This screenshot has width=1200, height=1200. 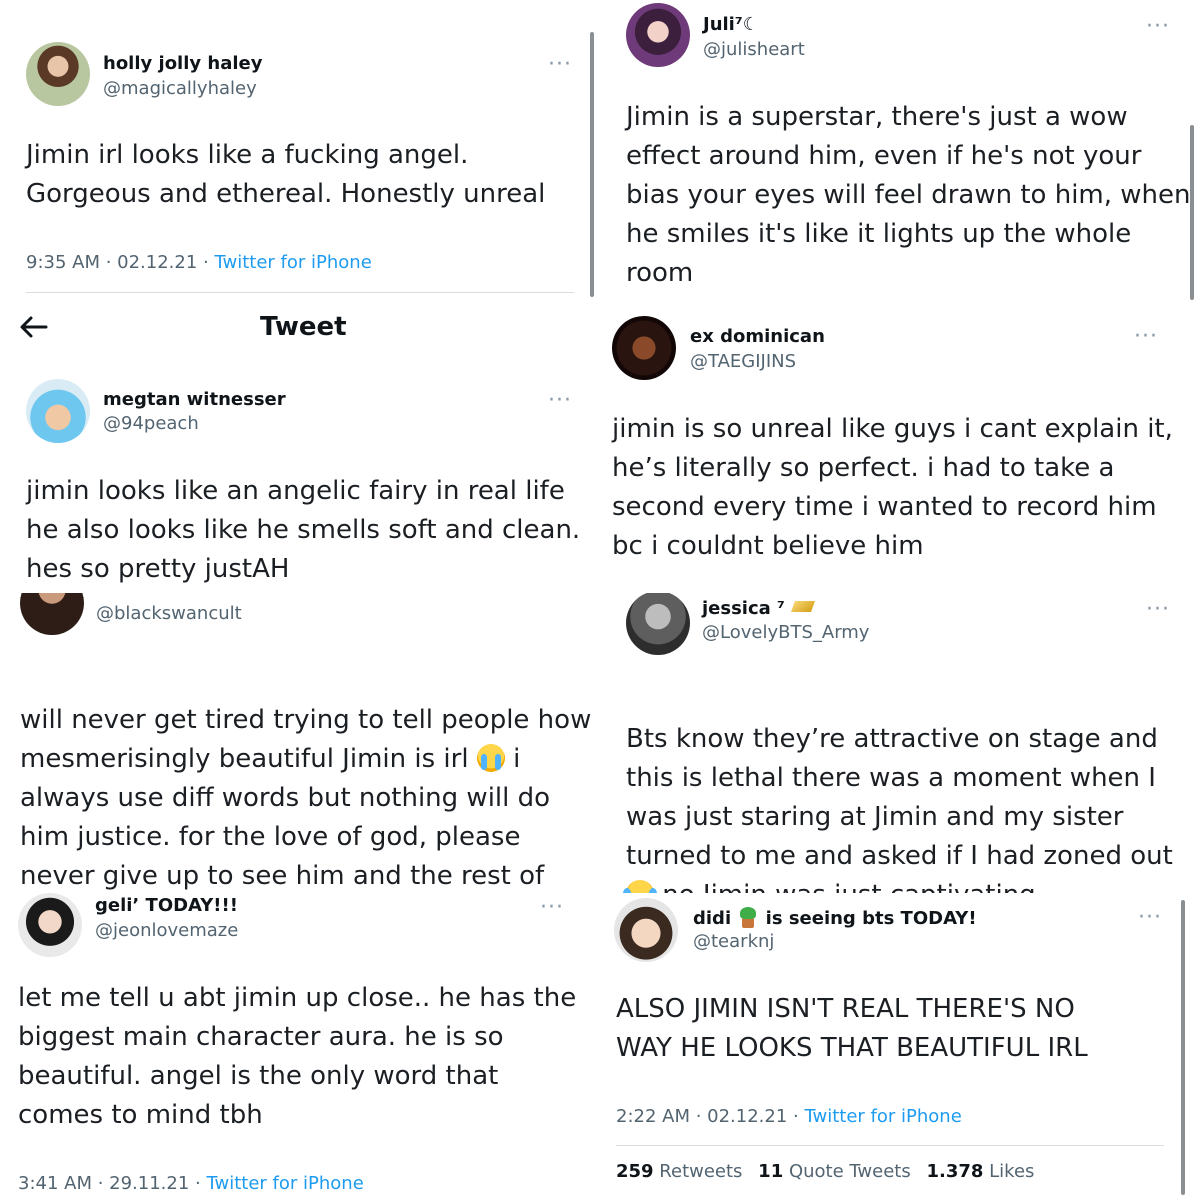 I want to click on user-handle: @blackswancult, so click(x=169, y=613).